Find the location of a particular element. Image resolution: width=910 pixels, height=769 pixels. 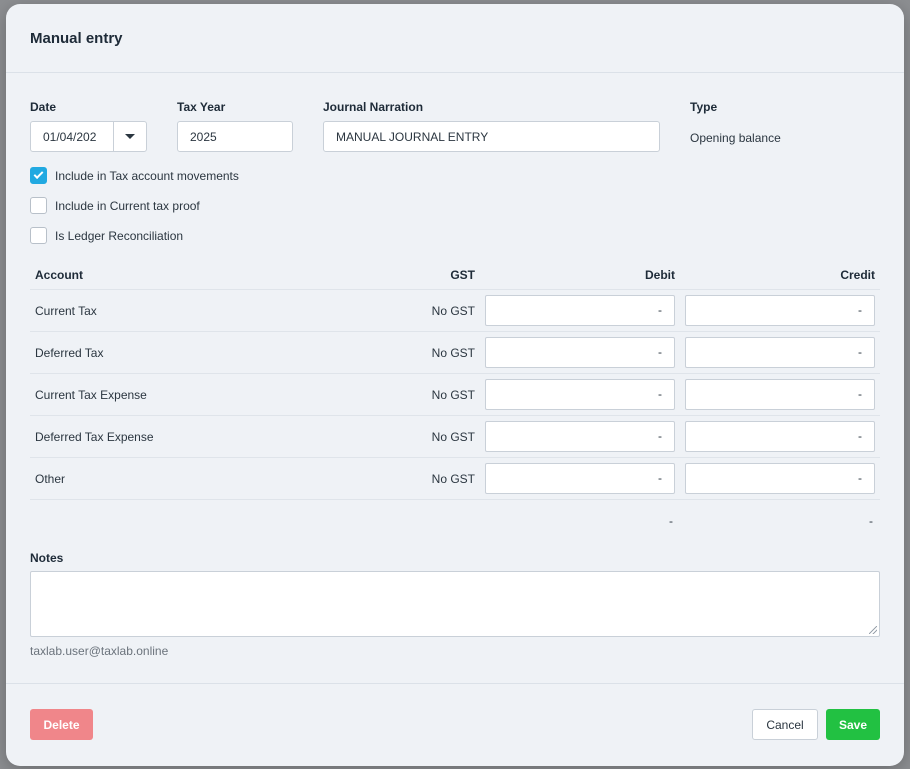

journal-narration-input: MANUAL JOURNAL ENTRY is located at coordinates (491, 136).